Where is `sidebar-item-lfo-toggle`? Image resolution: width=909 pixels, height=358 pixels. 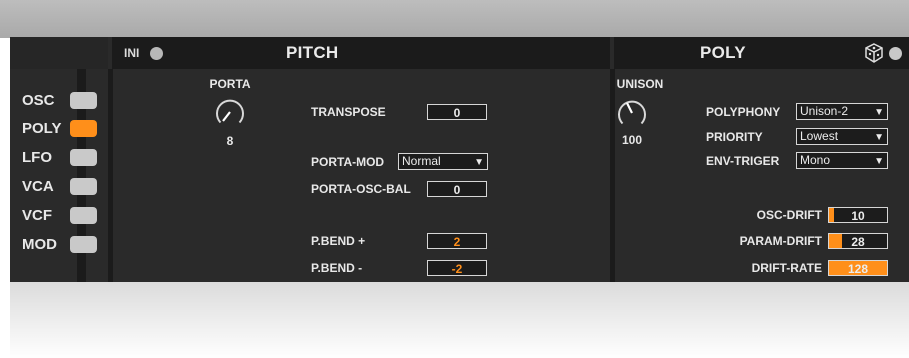
sidebar-item-lfo-toggle is located at coordinates (83, 157).